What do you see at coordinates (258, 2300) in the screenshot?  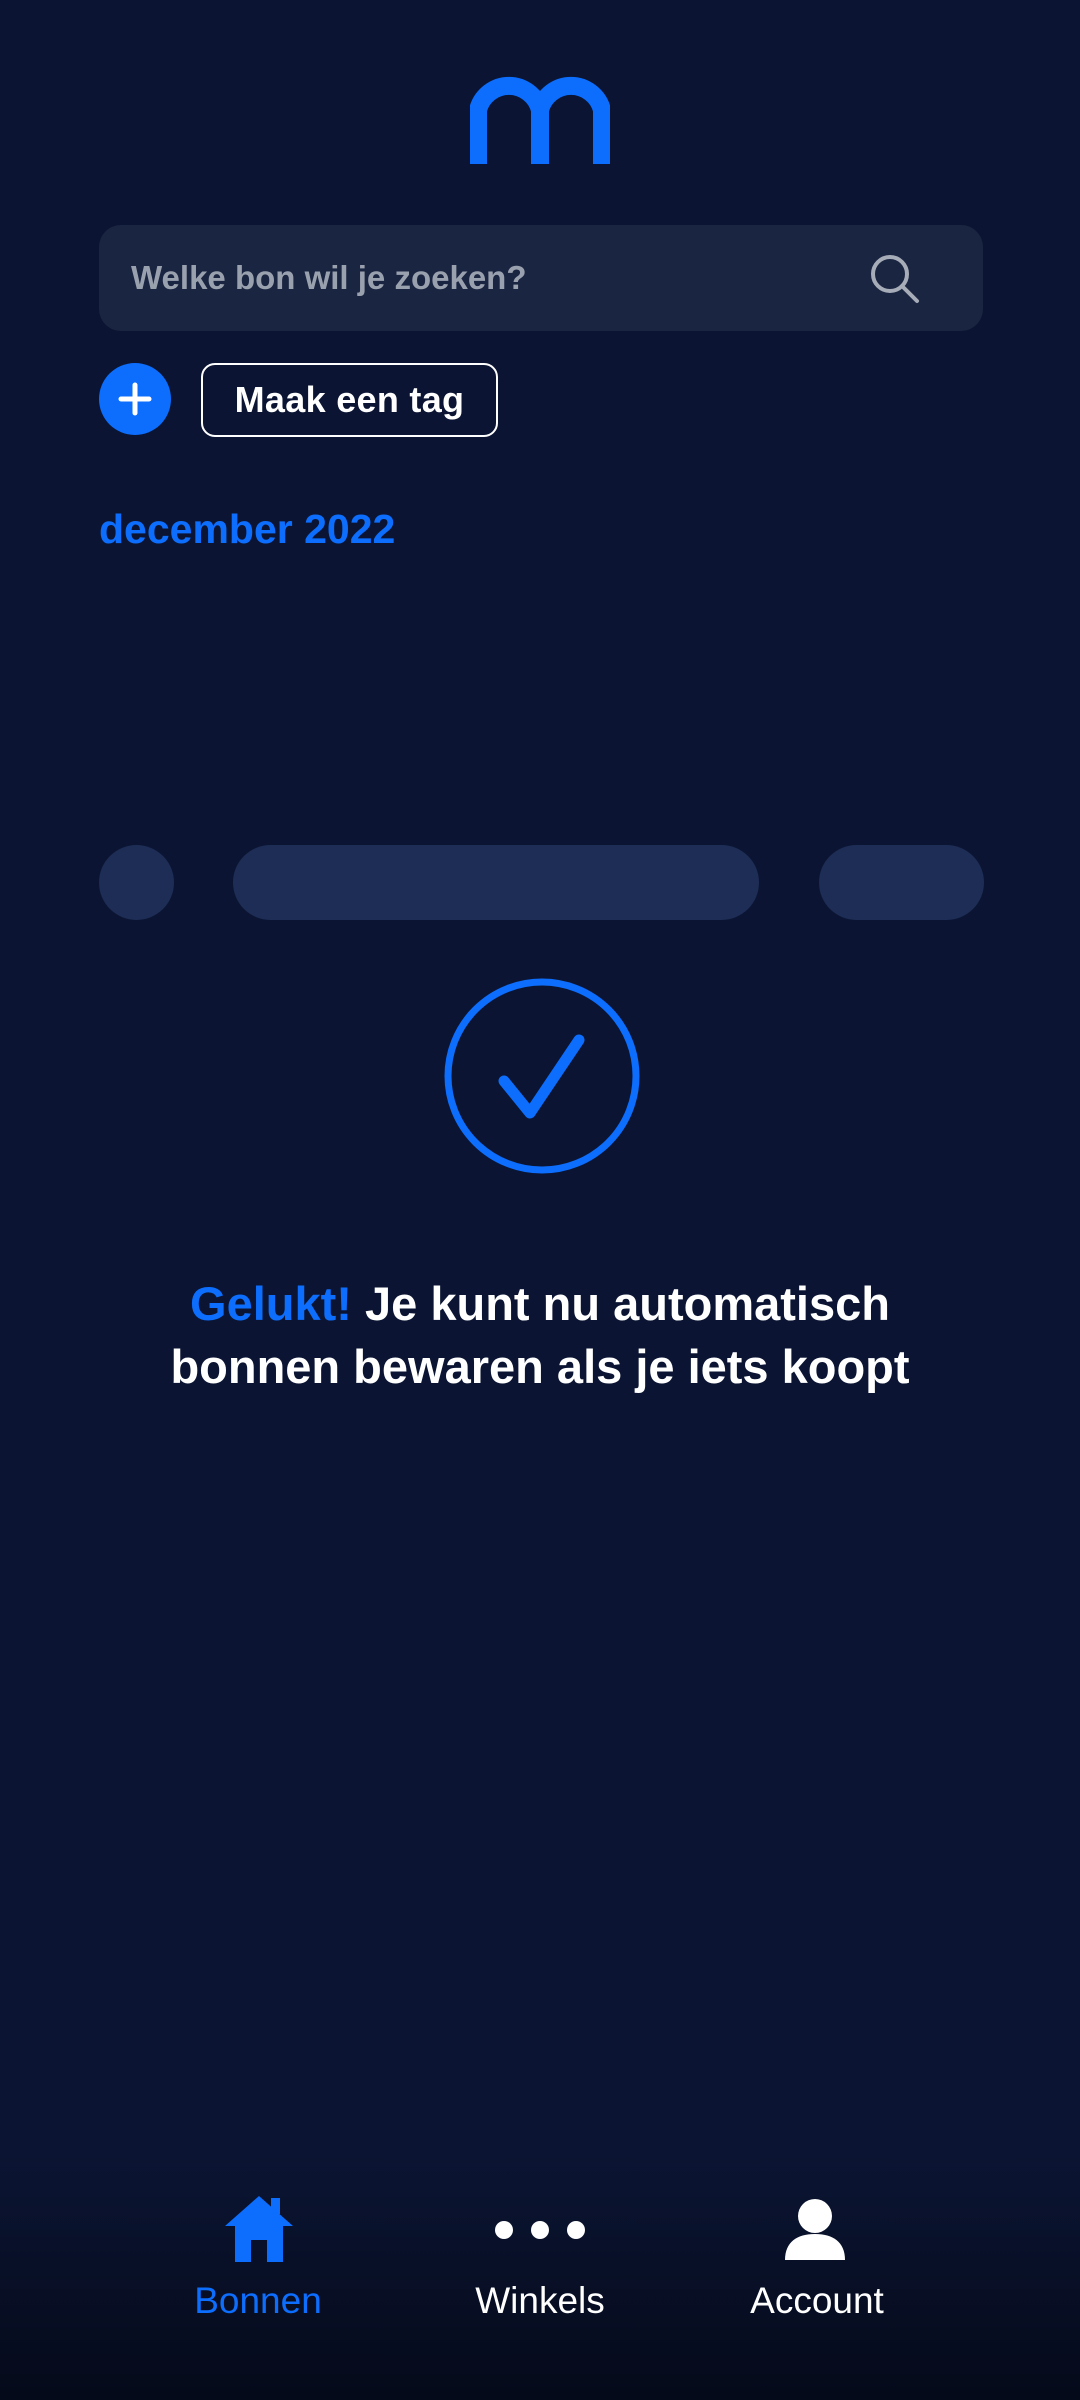 I see `nav-label-bonnen: Bonnen` at bounding box center [258, 2300].